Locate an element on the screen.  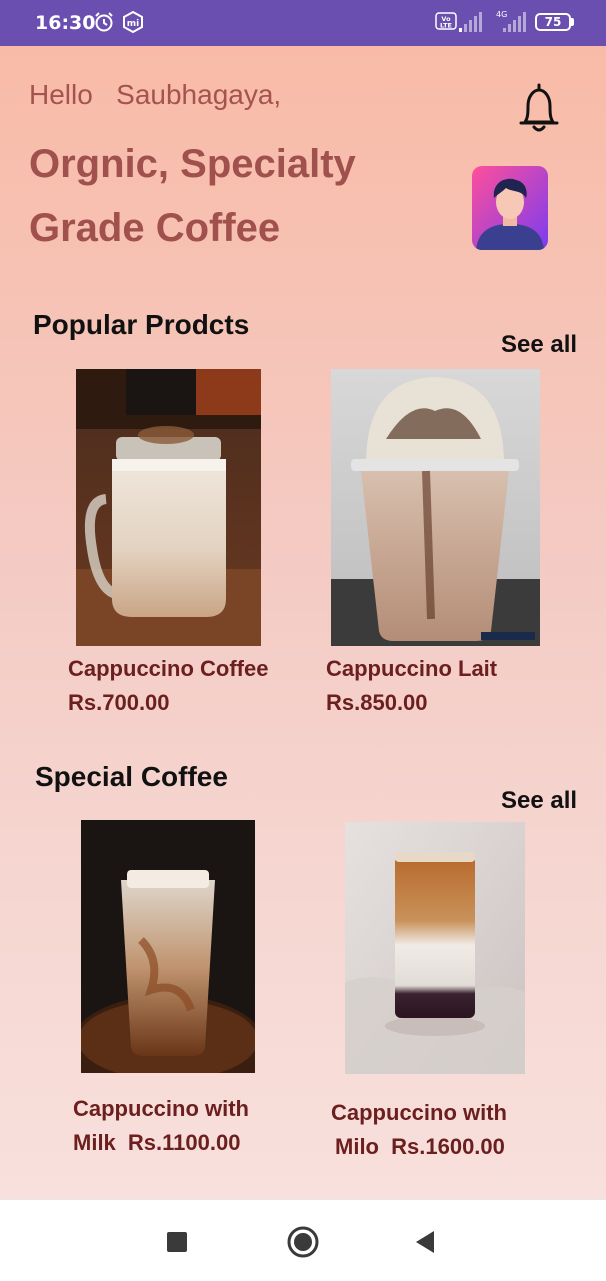
triangle-back-icon is located at coordinates (425, 1242).